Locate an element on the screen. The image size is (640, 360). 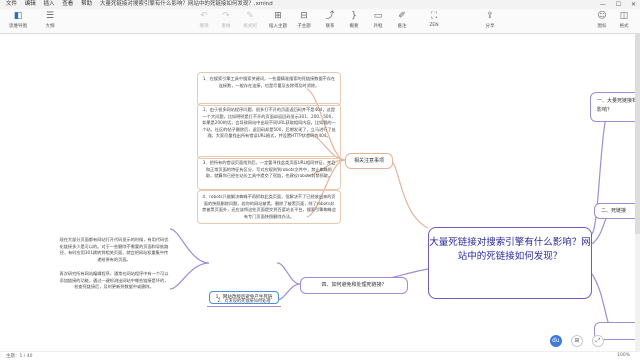
format-icon: ◫ is located at coordinates (624, 16).